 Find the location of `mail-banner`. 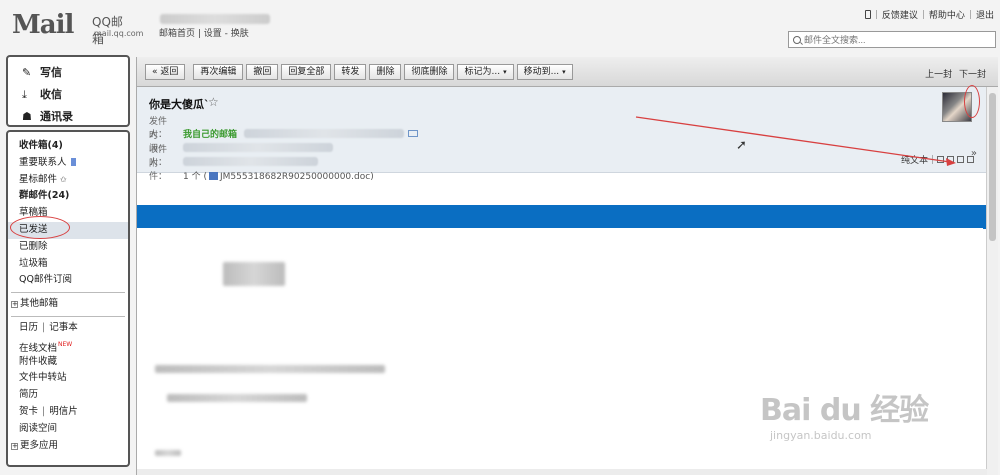

mail-banner is located at coordinates (567, 217).